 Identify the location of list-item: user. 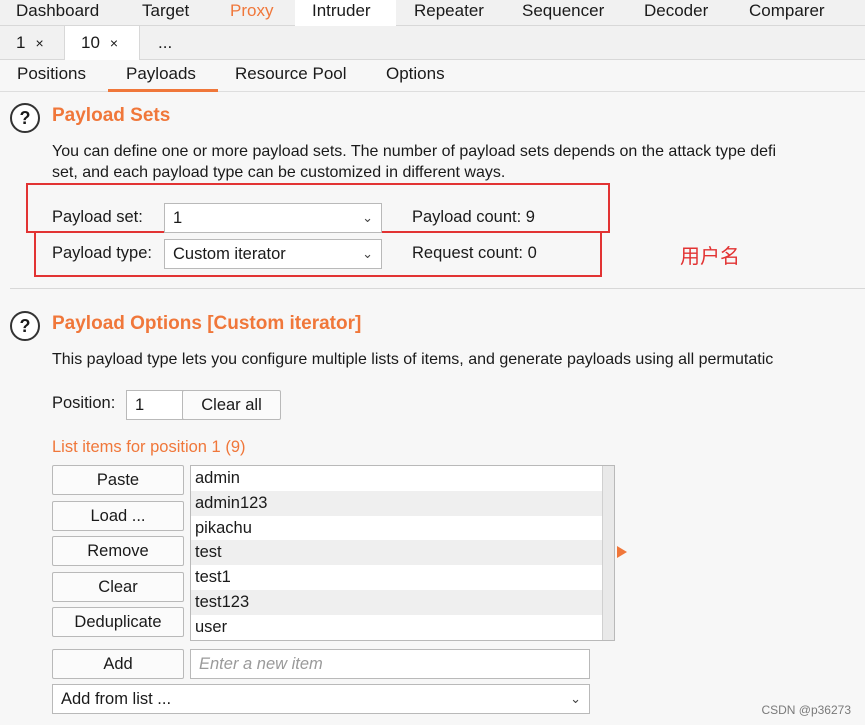
(402, 627).